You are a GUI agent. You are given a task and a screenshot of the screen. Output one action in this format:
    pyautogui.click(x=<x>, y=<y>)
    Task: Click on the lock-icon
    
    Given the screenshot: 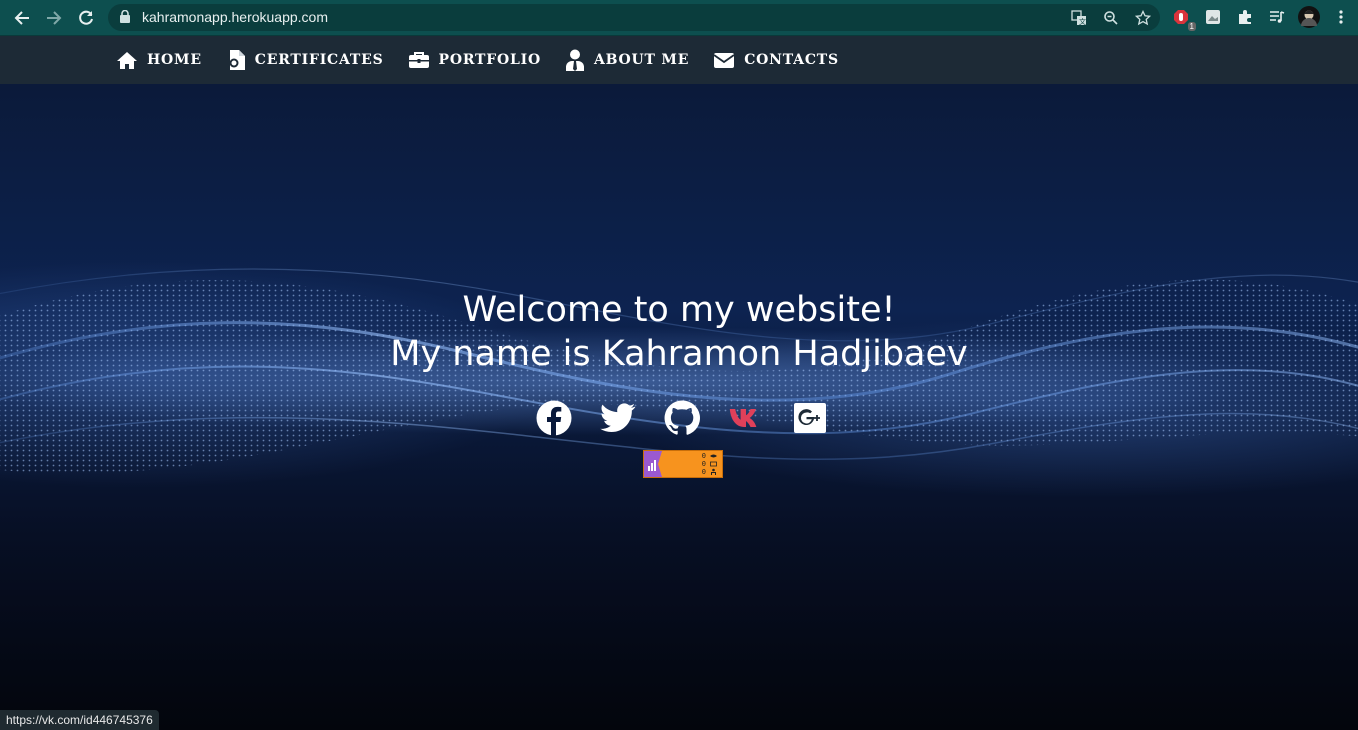 What is the action you would take?
    pyautogui.click(x=125, y=18)
    